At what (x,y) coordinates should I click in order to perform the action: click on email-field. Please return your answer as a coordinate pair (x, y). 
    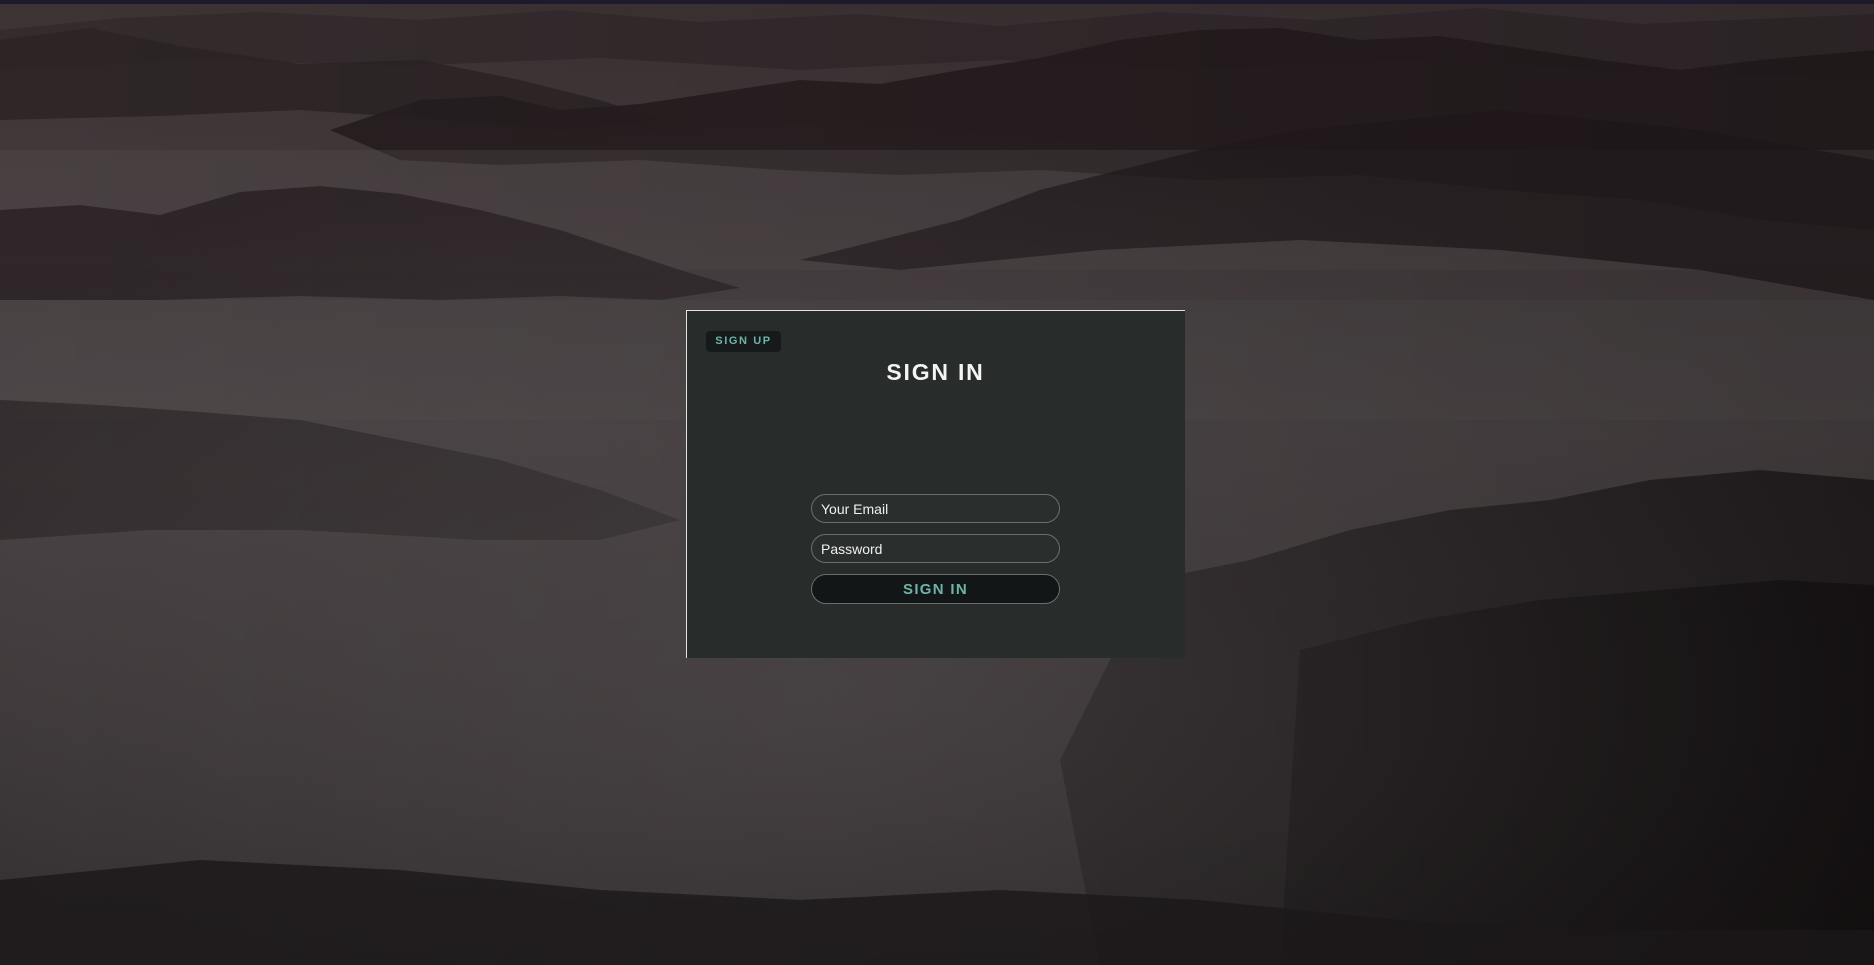
    Looking at the image, I should click on (935, 508).